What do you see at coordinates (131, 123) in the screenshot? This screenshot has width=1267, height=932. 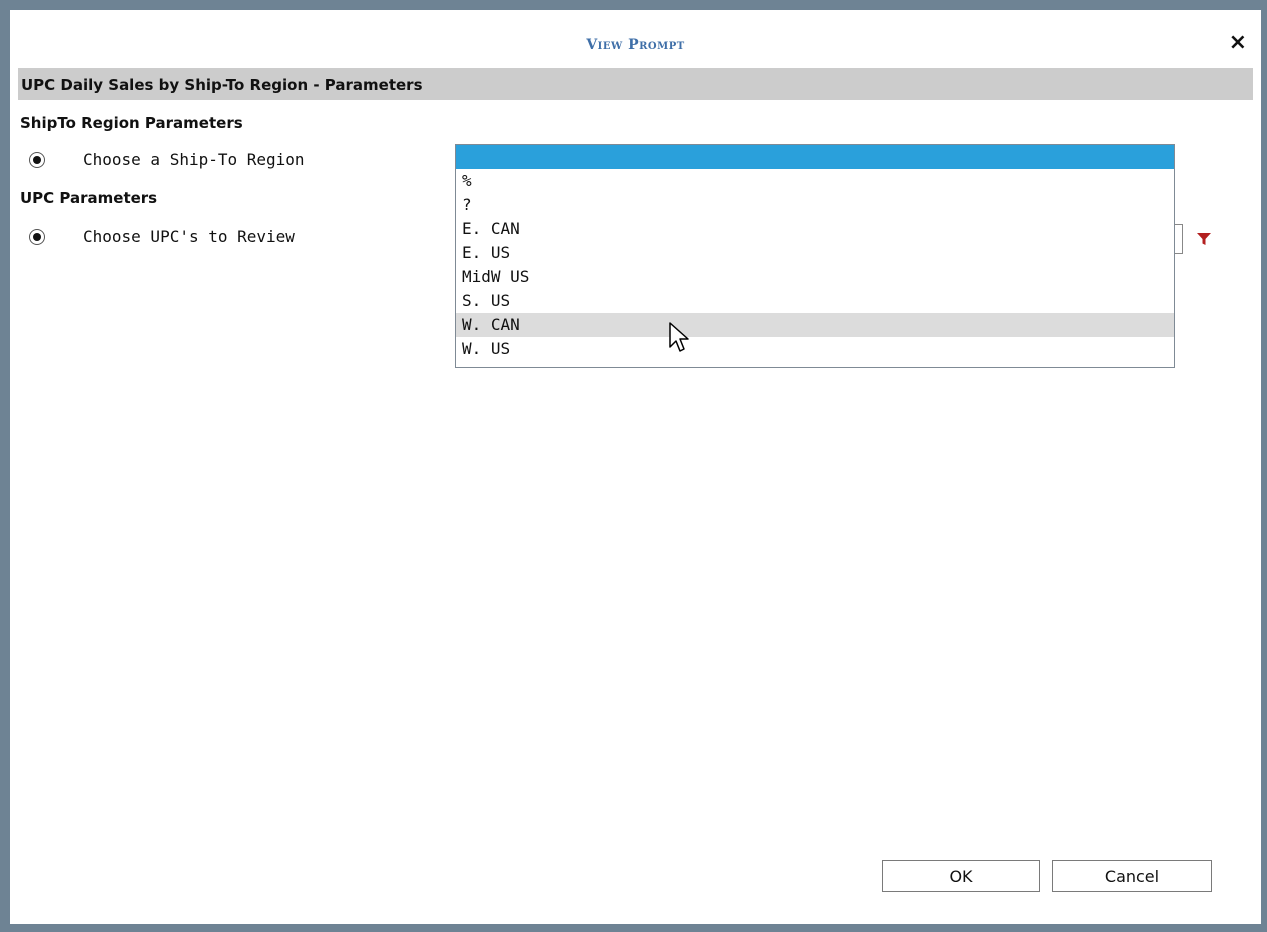 I see `shipto-group-label: ShipTo Region Parameters` at bounding box center [131, 123].